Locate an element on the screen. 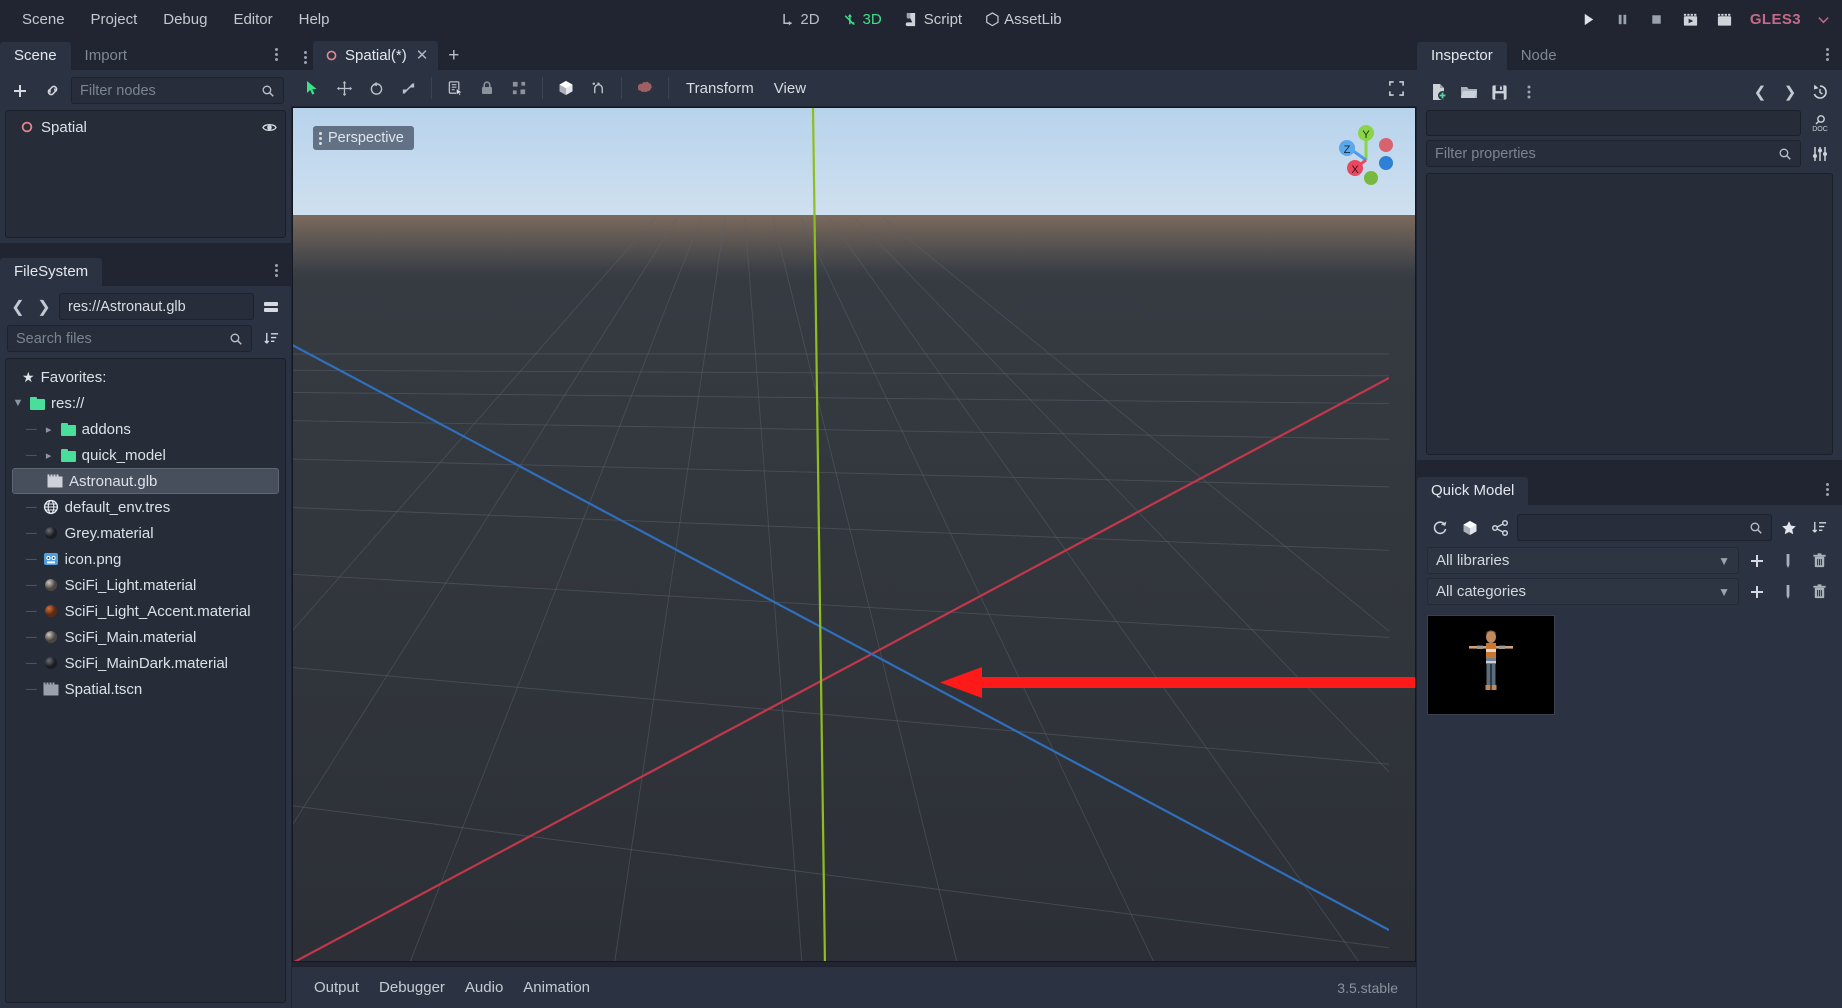 Image resolution: width=1842 pixels, height=1008 pixels. quick-model-search-input is located at coordinates (1644, 527).